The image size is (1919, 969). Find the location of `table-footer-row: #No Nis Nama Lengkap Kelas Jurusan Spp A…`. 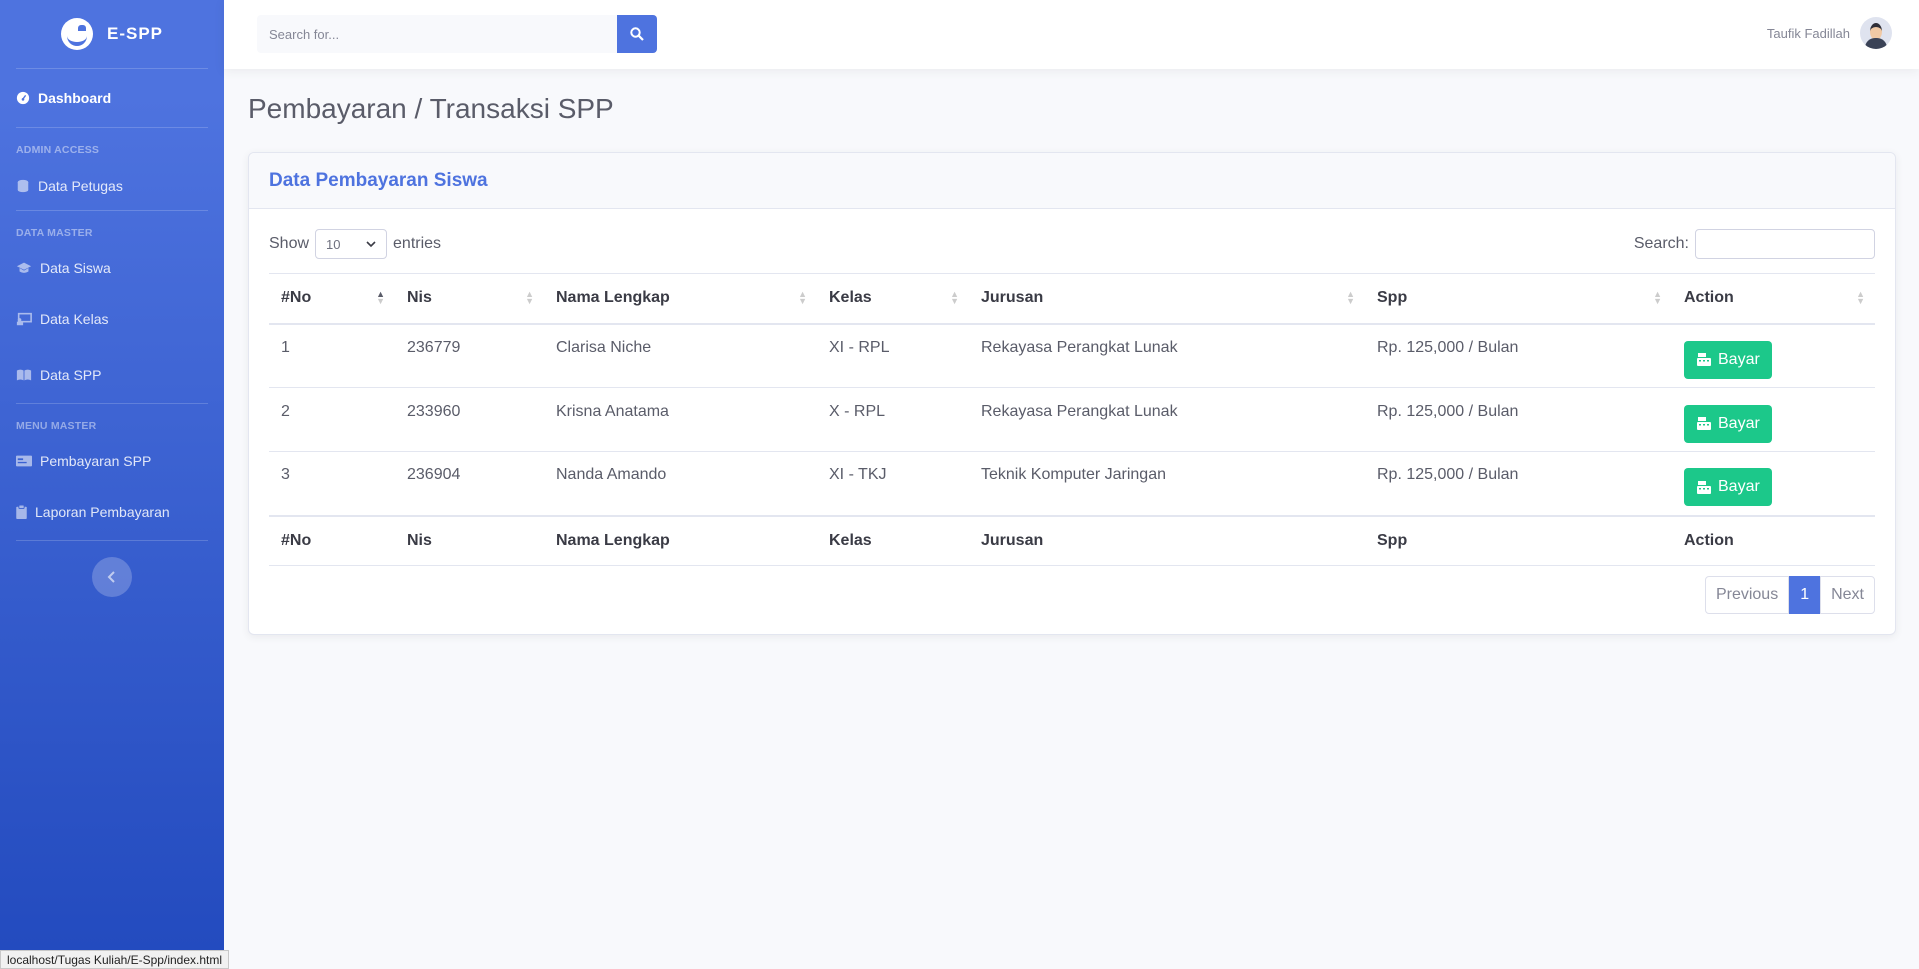

table-footer-row: #No Nis Nama Lengkap Kelas Jurusan Spp A… is located at coordinates (1072, 540).